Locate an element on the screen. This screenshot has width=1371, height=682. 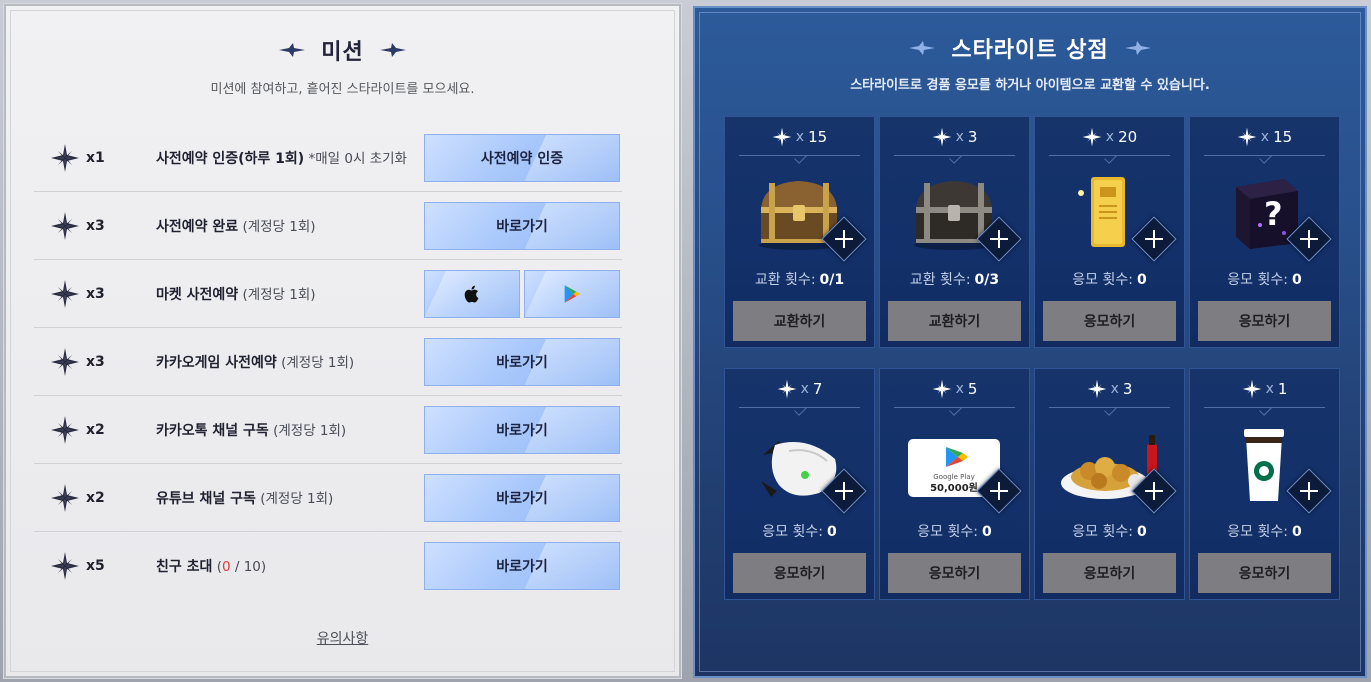
google-play-icon is located at coordinates (572, 294).